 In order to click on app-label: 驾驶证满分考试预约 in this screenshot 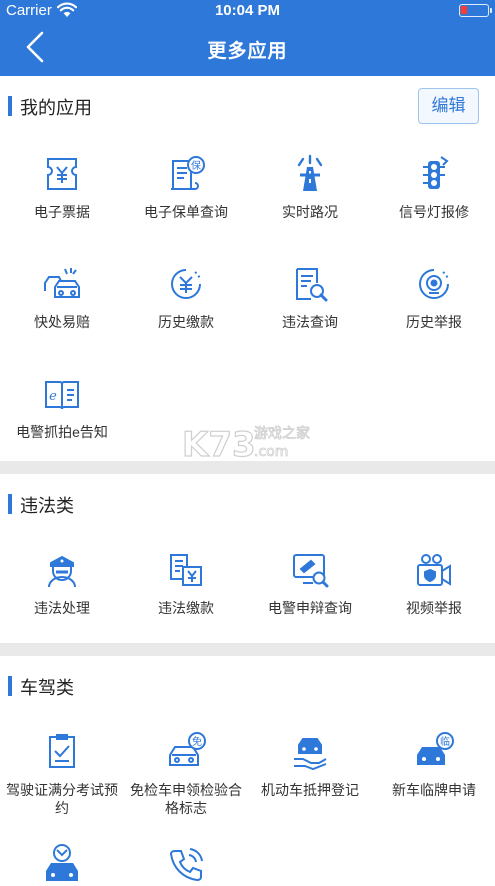, I will do `click(62, 799)`.